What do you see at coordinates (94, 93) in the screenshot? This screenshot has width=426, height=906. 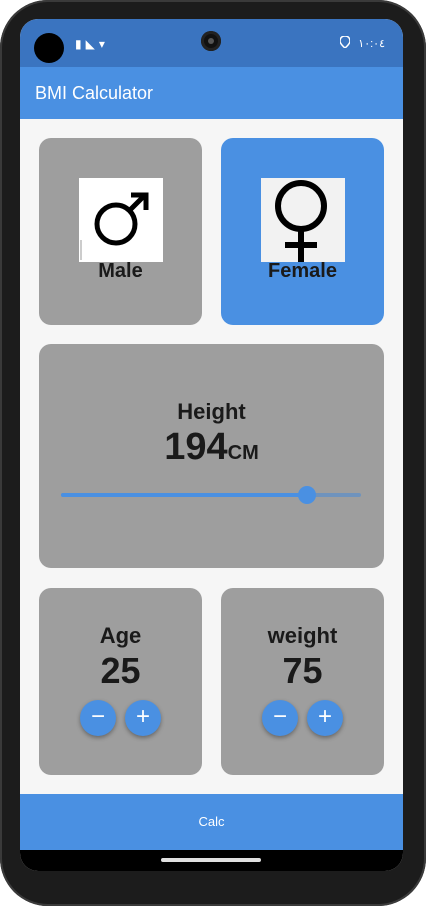 I see `app-title: BMI Calculator` at bounding box center [94, 93].